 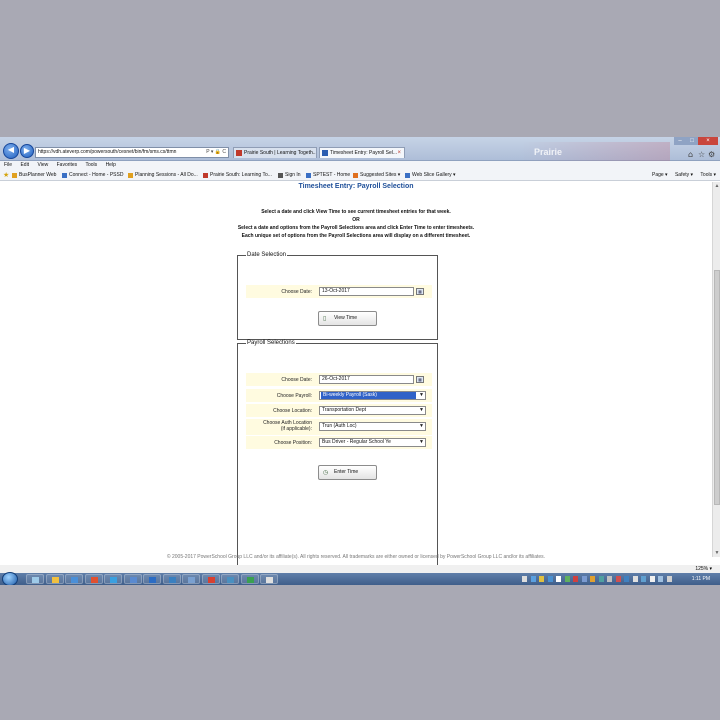 What do you see at coordinates (42, 165) in the screenshot?
I see `menu-view: View` at bounding box center [42, 165].